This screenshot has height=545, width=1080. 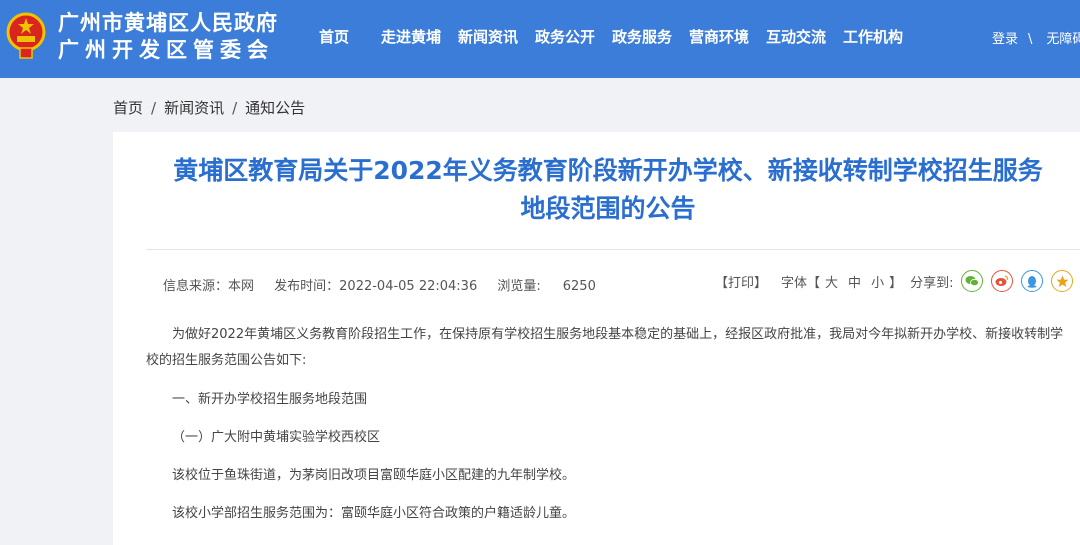 What do you see at coordinates (128, 108) in the screenshot?
I see `breadcrumb-home: 首页` at bounding box center [128, 108].